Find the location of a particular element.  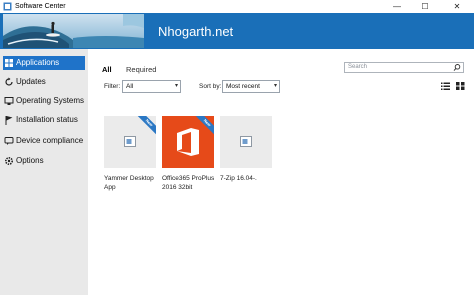

sidebar-item-label: Options is located at coordinates (30, 160).